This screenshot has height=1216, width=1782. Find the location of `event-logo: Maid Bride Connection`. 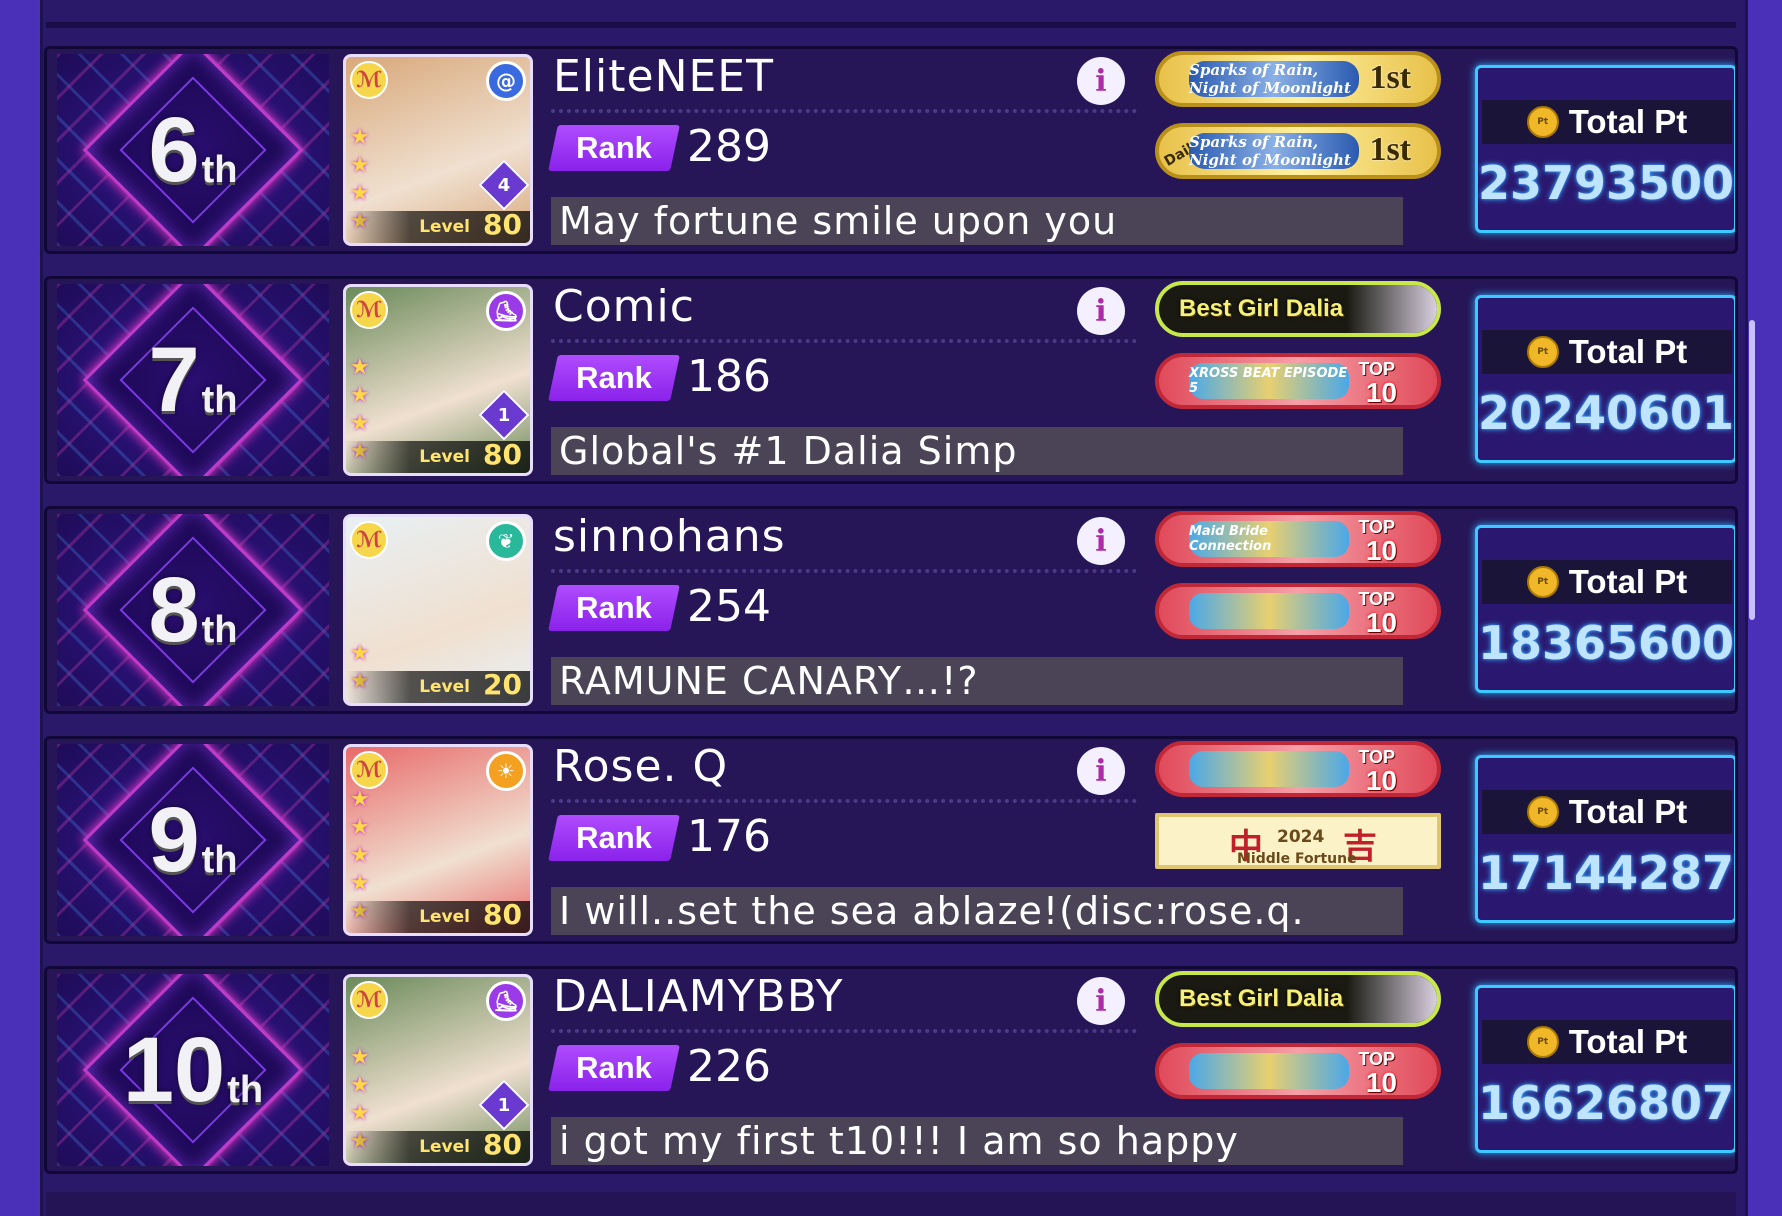

event-logo: Maid Bride Connection is located at coordinates (1269, 539).